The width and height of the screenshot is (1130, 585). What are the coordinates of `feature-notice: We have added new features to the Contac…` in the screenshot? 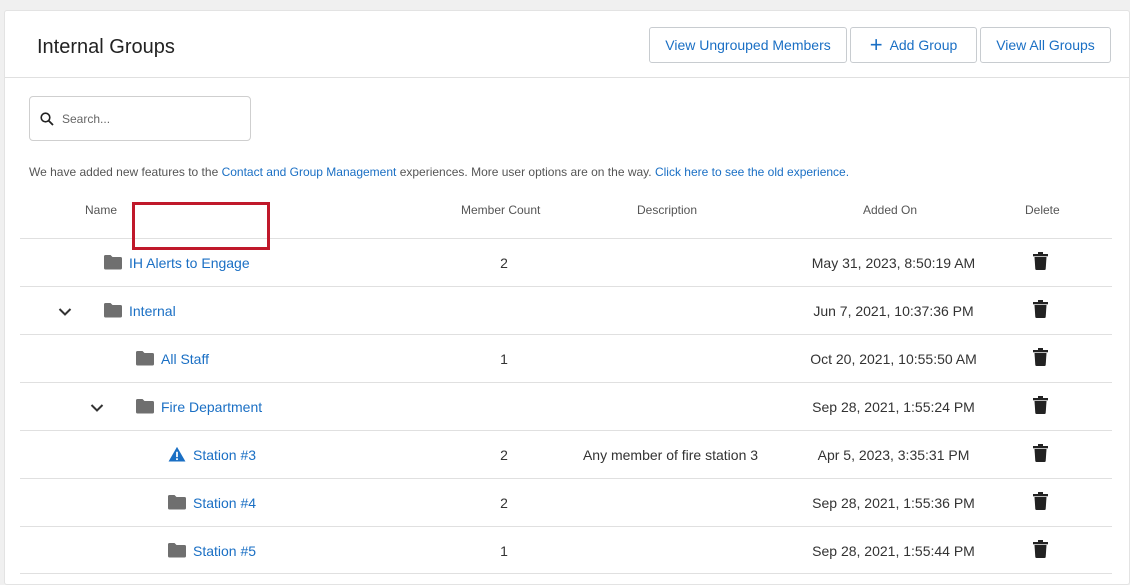 It's located at (439, 172).